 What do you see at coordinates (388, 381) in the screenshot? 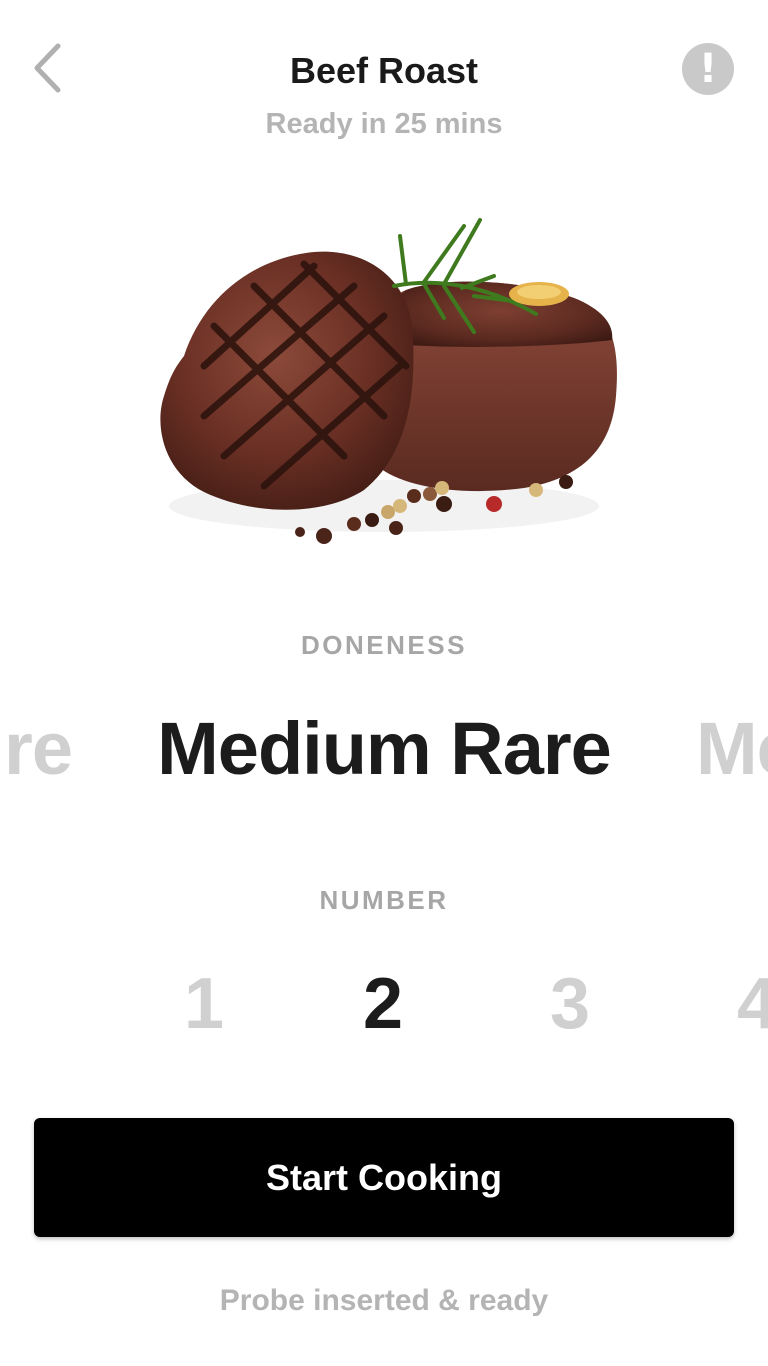
I see `steak-photo` at bounding box center [388, 381].